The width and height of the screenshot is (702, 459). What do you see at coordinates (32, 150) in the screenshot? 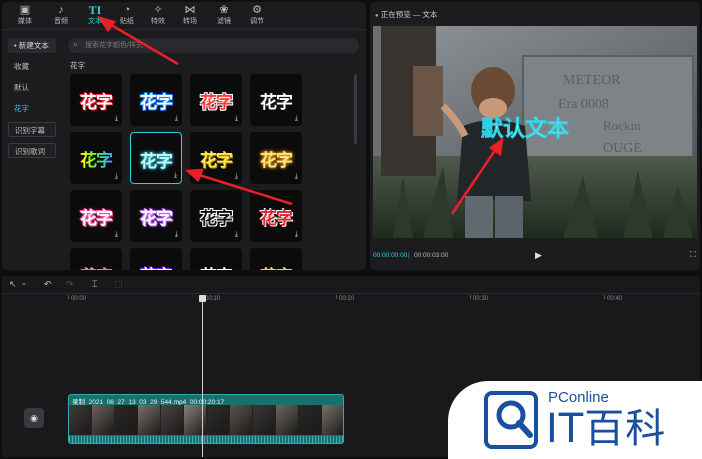
I see `sidebar-item-recognize-lyrics: 识别歌词` at bounding box center [32, 150].